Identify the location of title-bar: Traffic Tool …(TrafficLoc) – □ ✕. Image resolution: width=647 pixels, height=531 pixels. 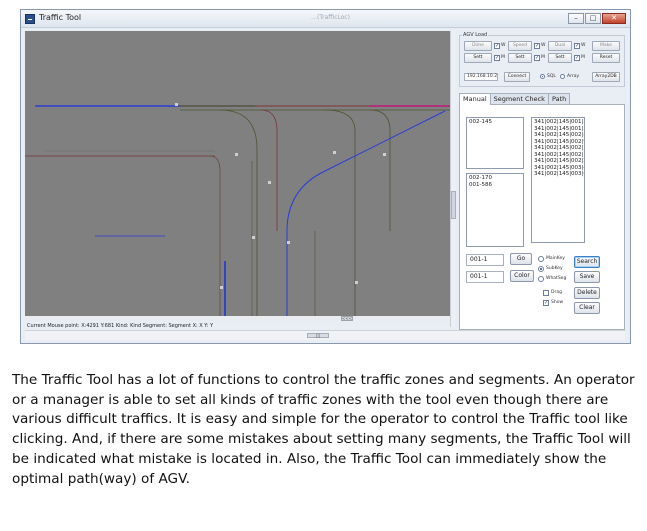
(325, 19).